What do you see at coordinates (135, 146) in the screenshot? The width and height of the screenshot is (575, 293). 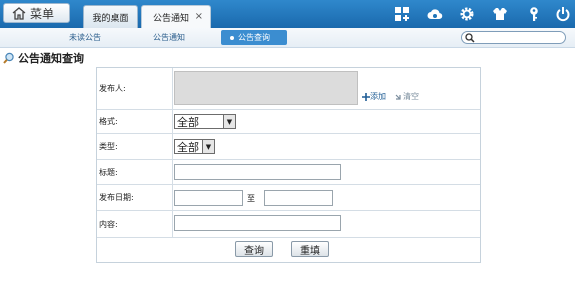 I see `type-label: 类型:` at bounding box center [135, 146].